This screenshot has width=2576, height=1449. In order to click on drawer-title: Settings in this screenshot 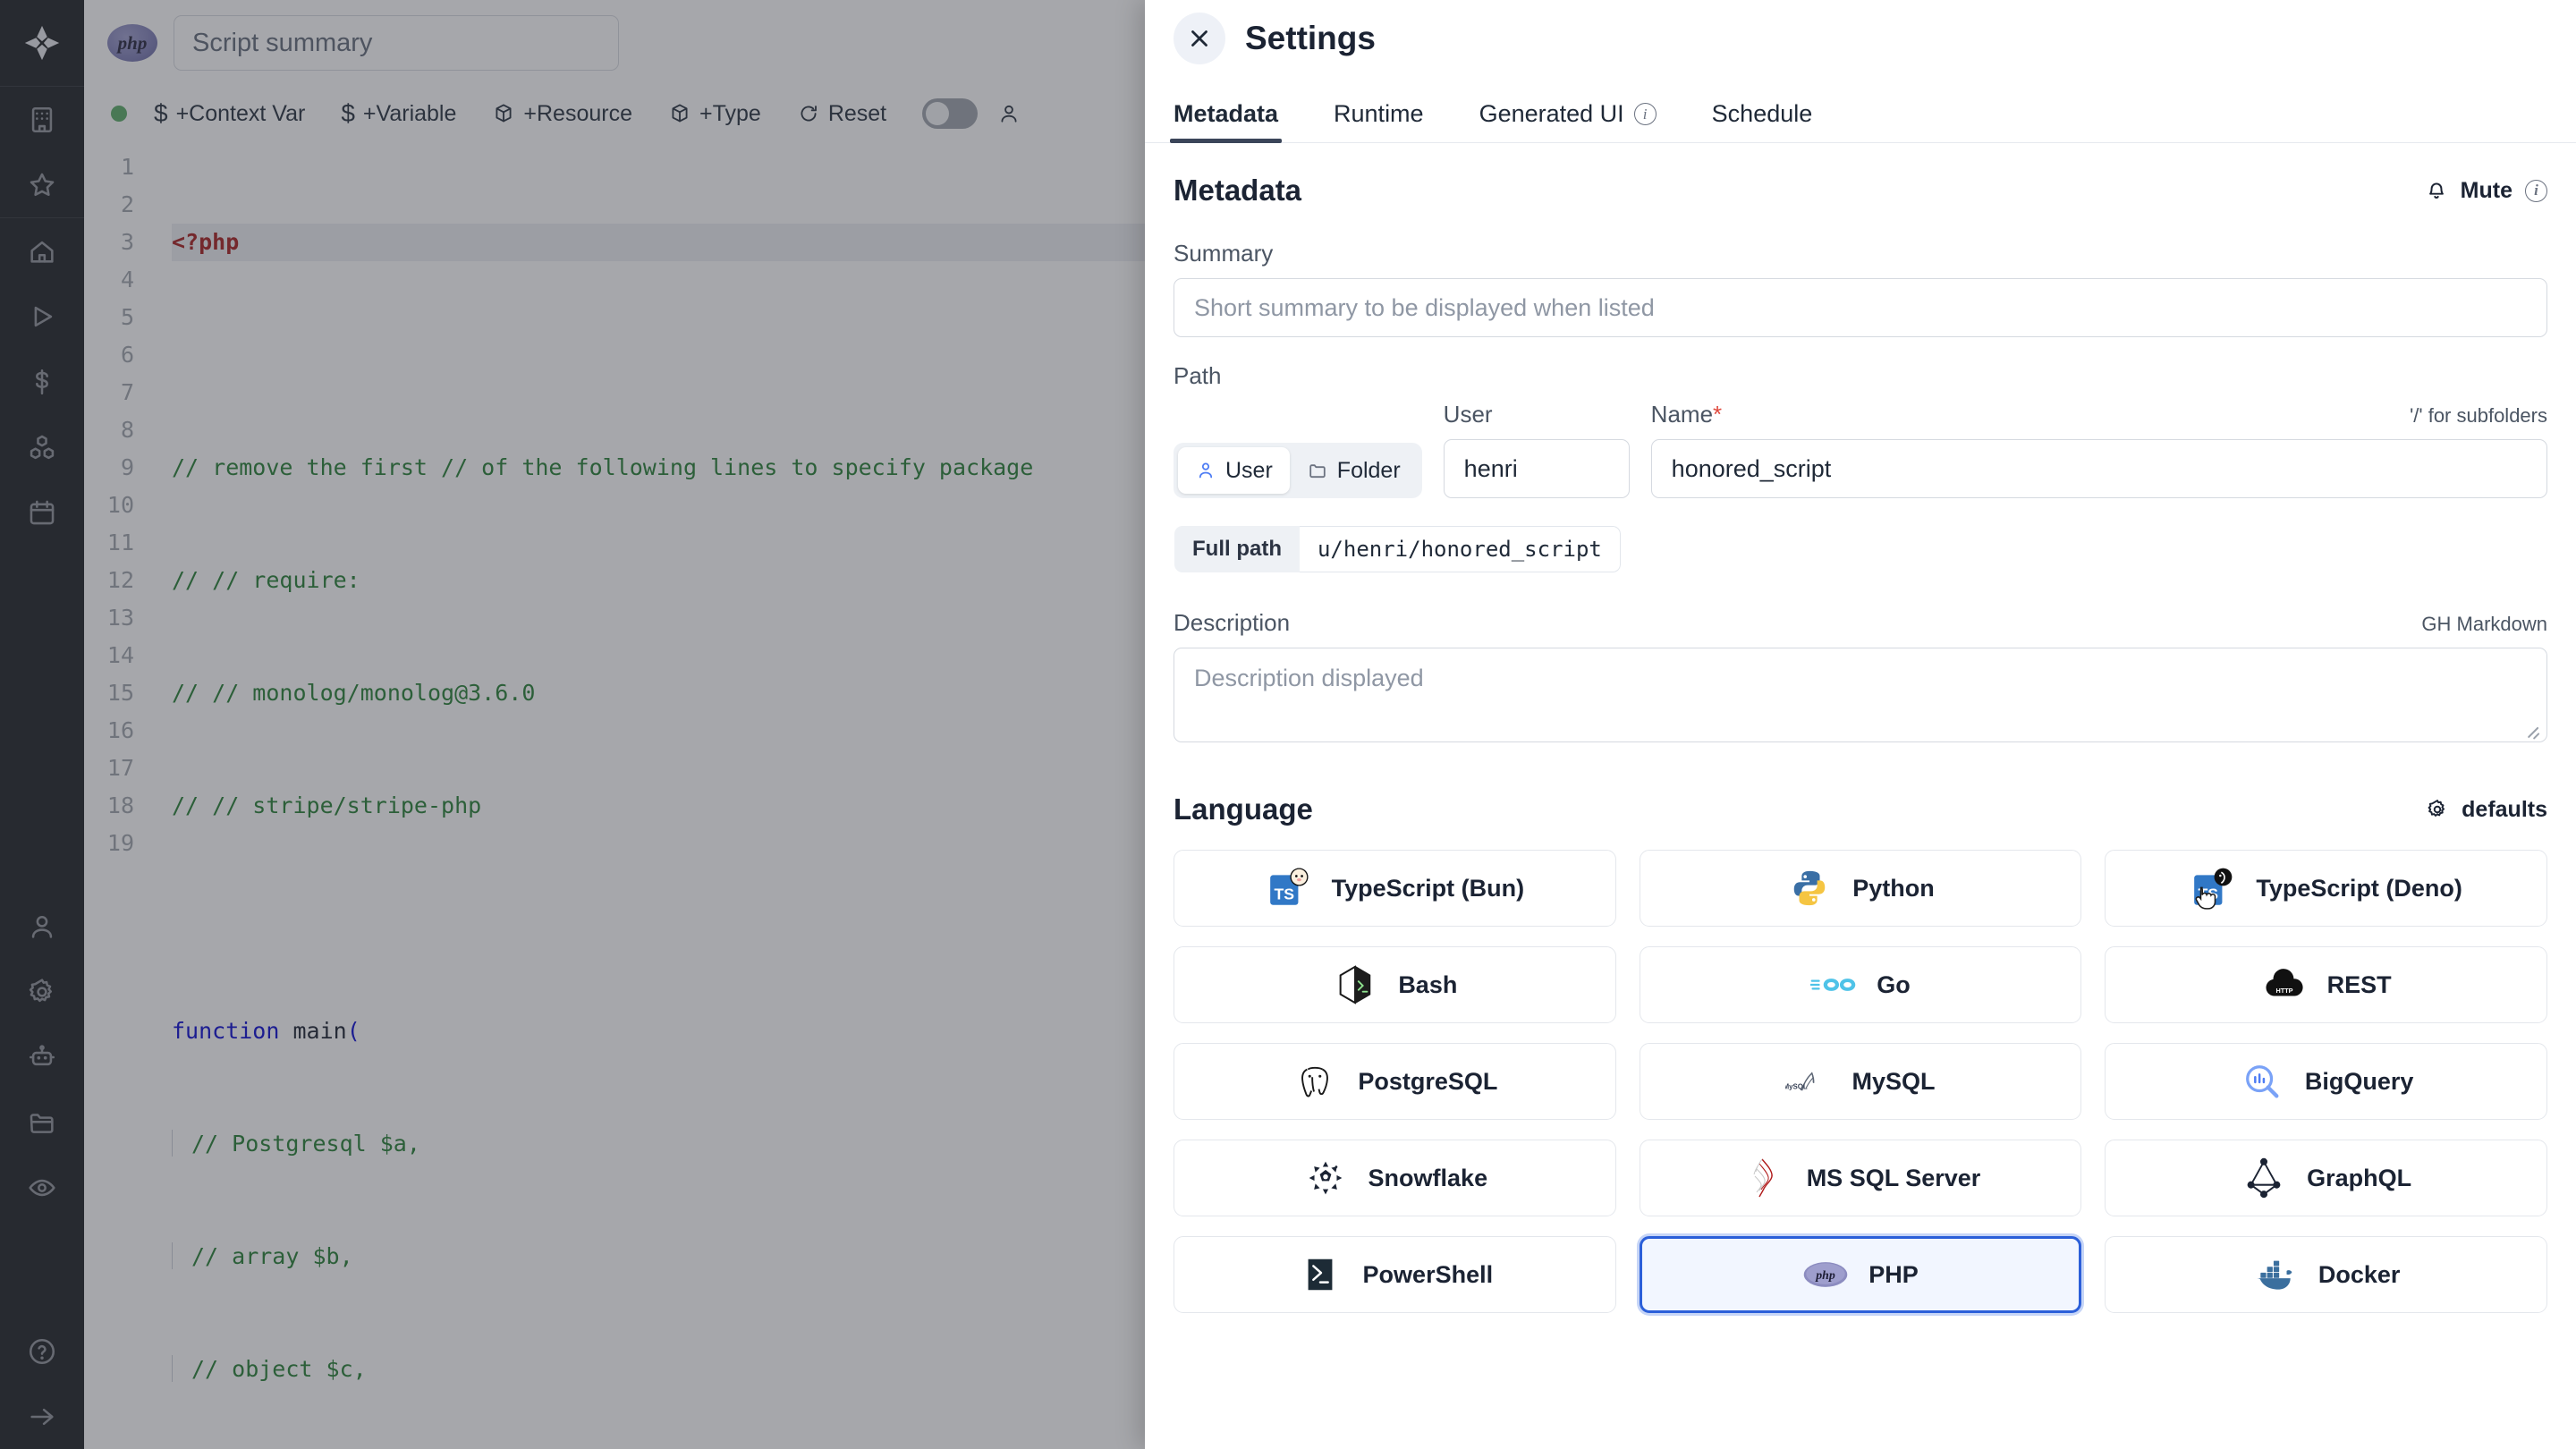, I will do `click(1310, 38)`.